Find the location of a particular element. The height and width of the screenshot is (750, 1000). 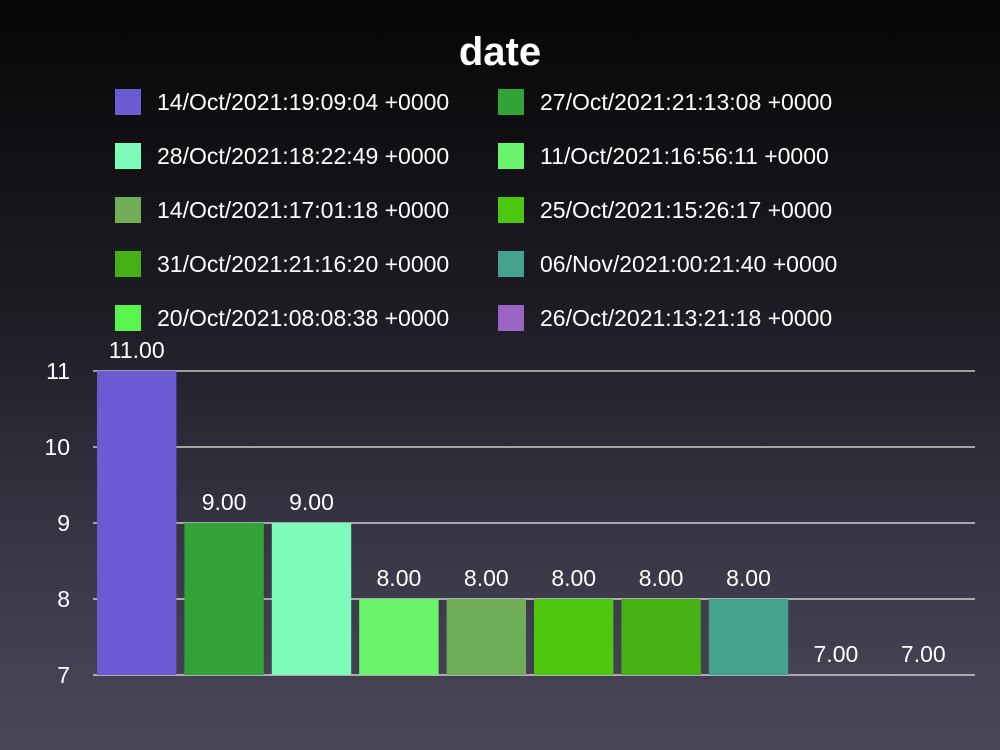

y-tick-label: 9 is located at coordinates (63, 523).